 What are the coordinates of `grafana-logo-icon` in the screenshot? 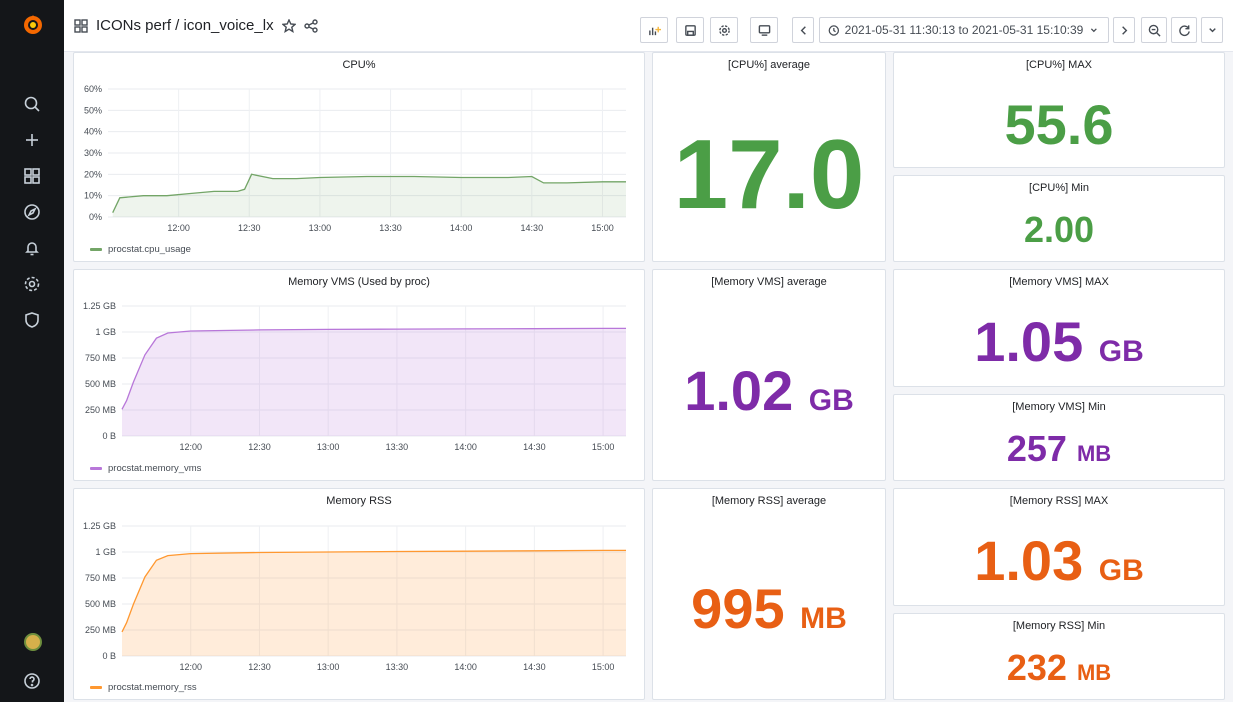 It's located at (33, 25).